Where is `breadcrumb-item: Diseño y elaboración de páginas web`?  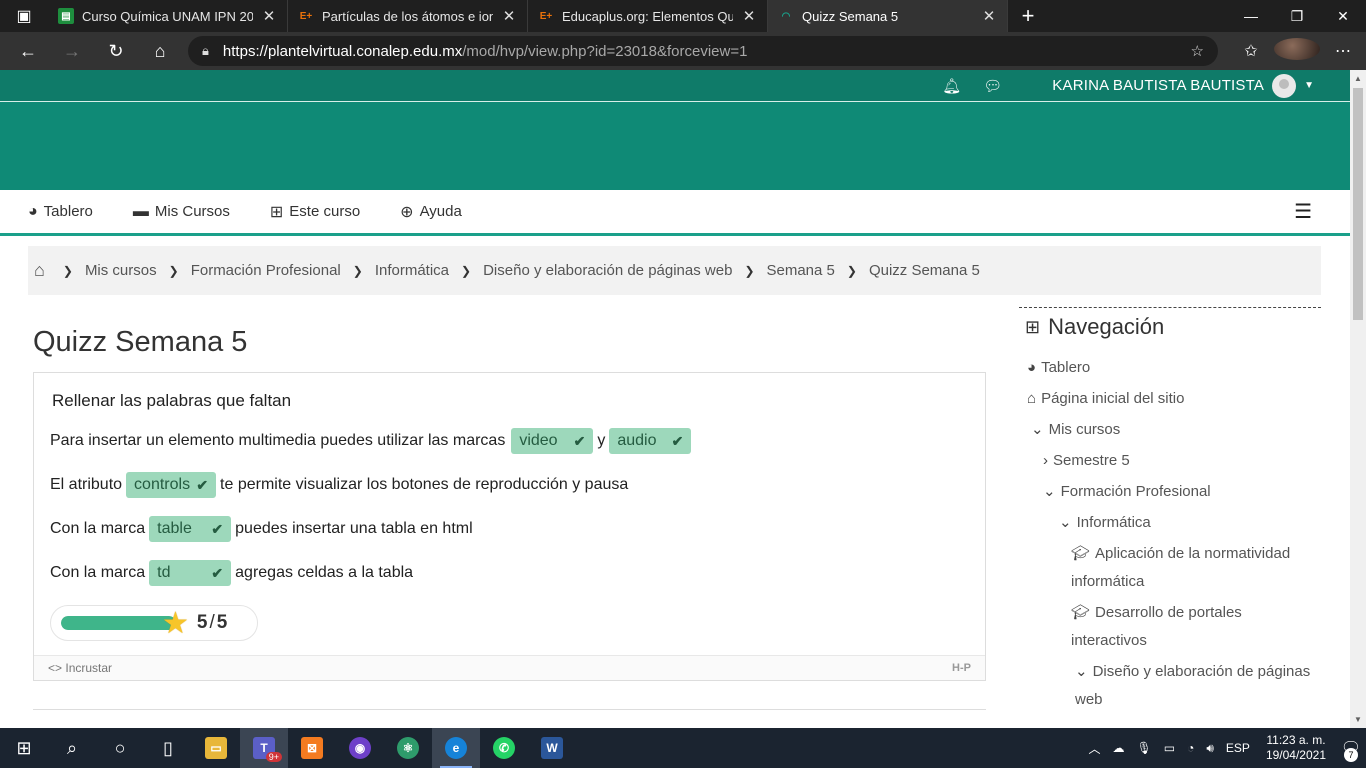
breadcrumb-item: Diseño y elaboración de páginas web is located at coordinates (607, 270).